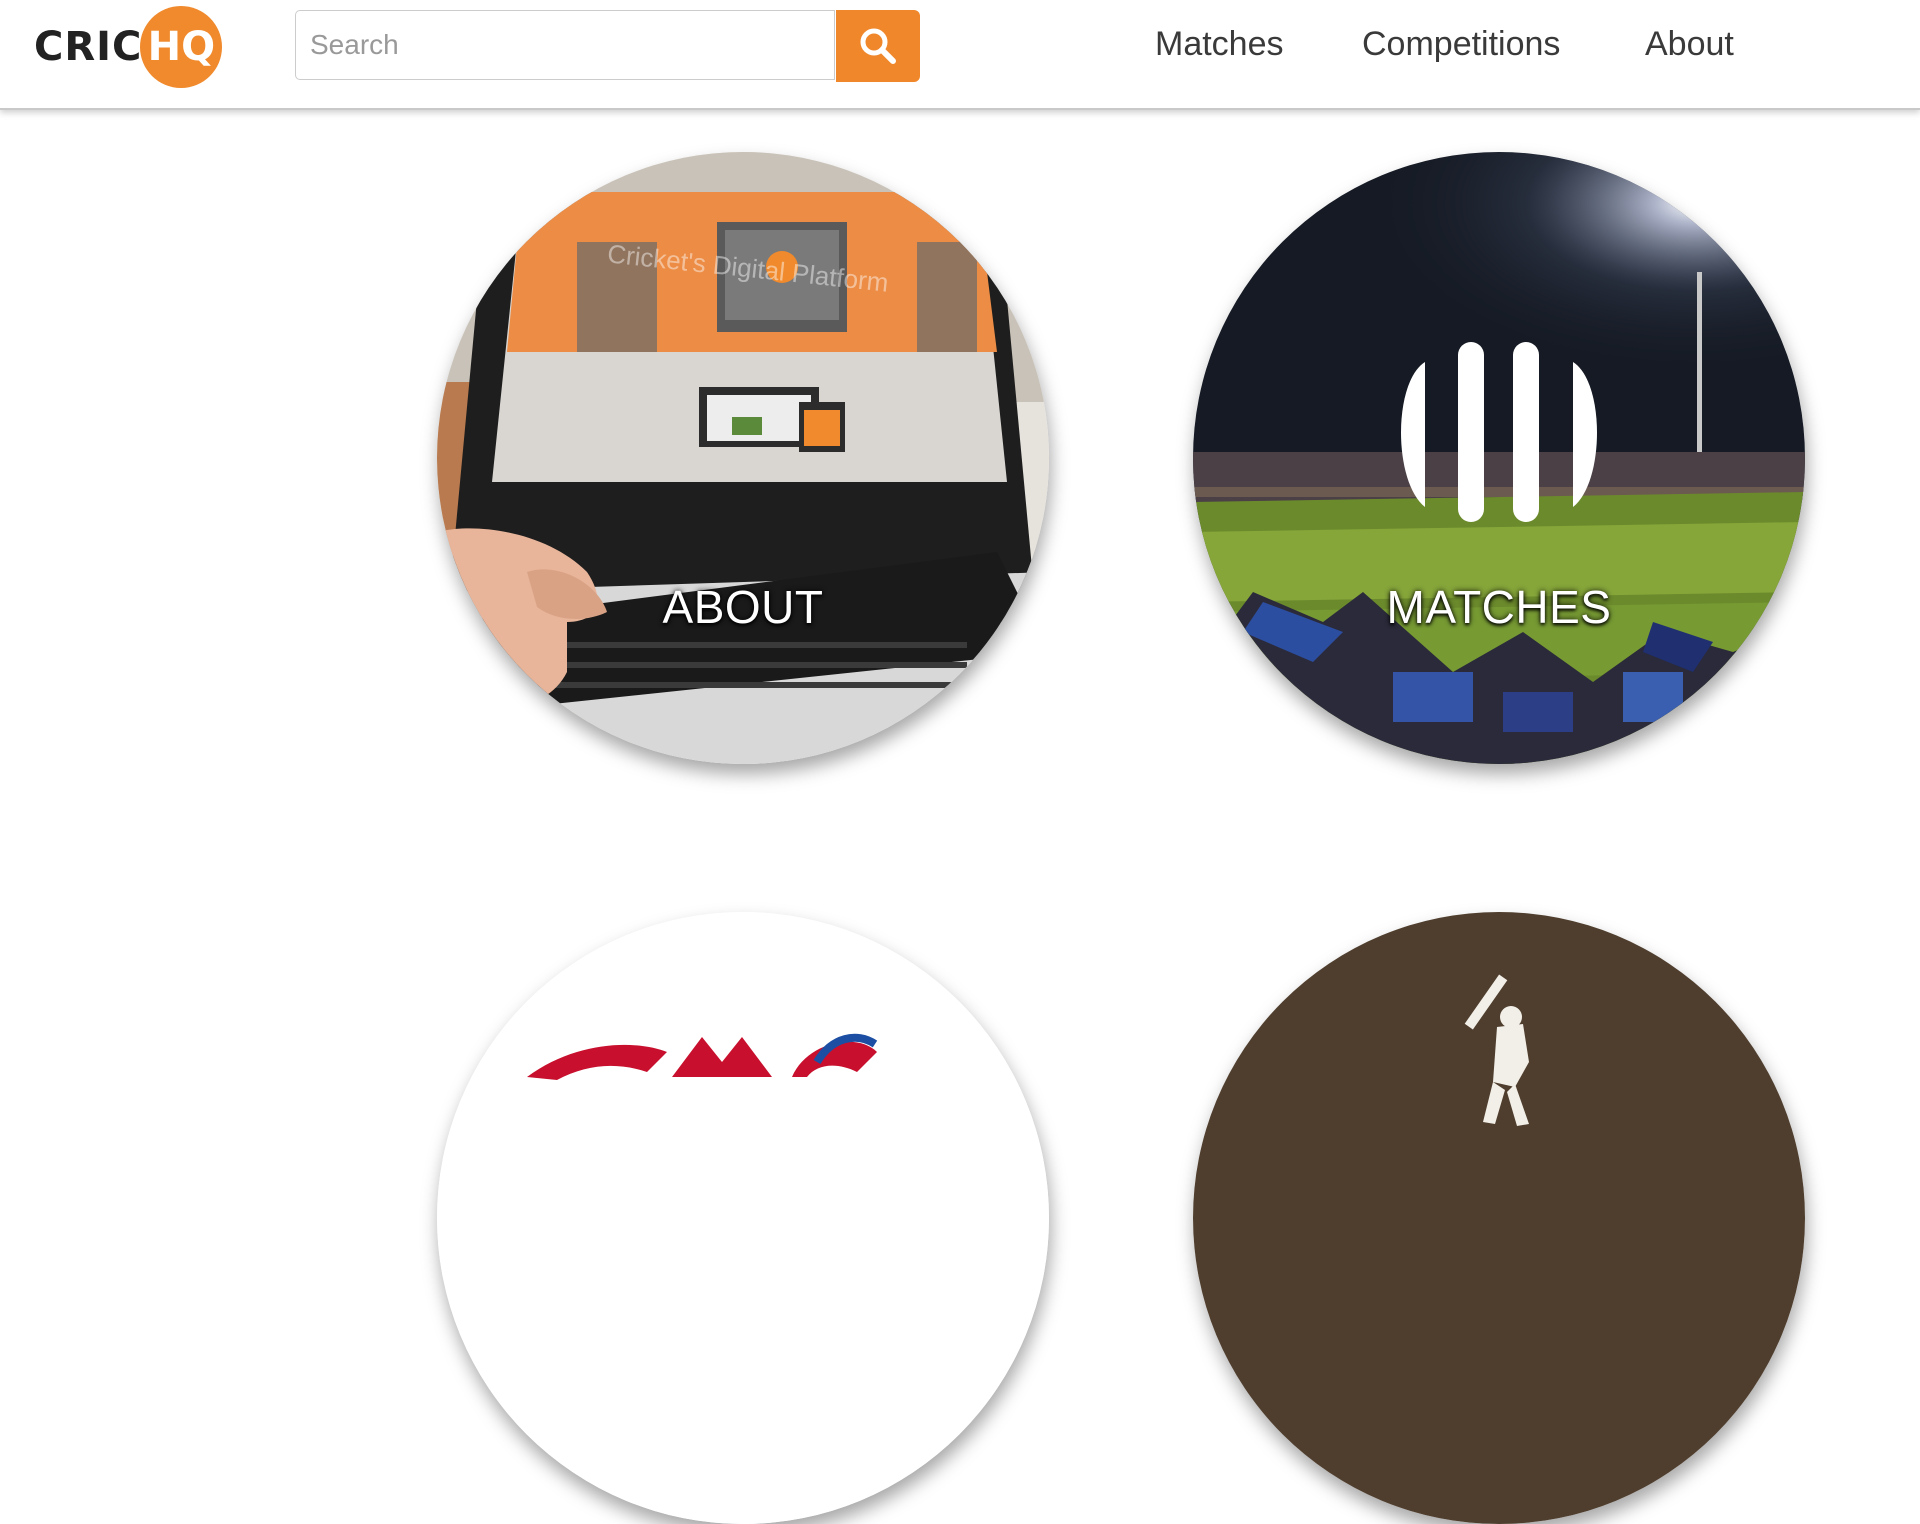 This screenshot has width=1920, height=1524. I want to click on cricqh-logo: CRIC HQ, so click(128, 47).